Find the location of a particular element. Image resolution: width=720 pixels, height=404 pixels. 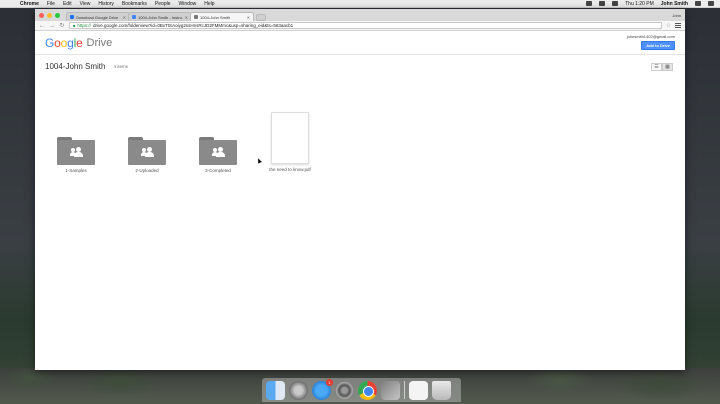

window-controls is located at coordinates (49, 15).